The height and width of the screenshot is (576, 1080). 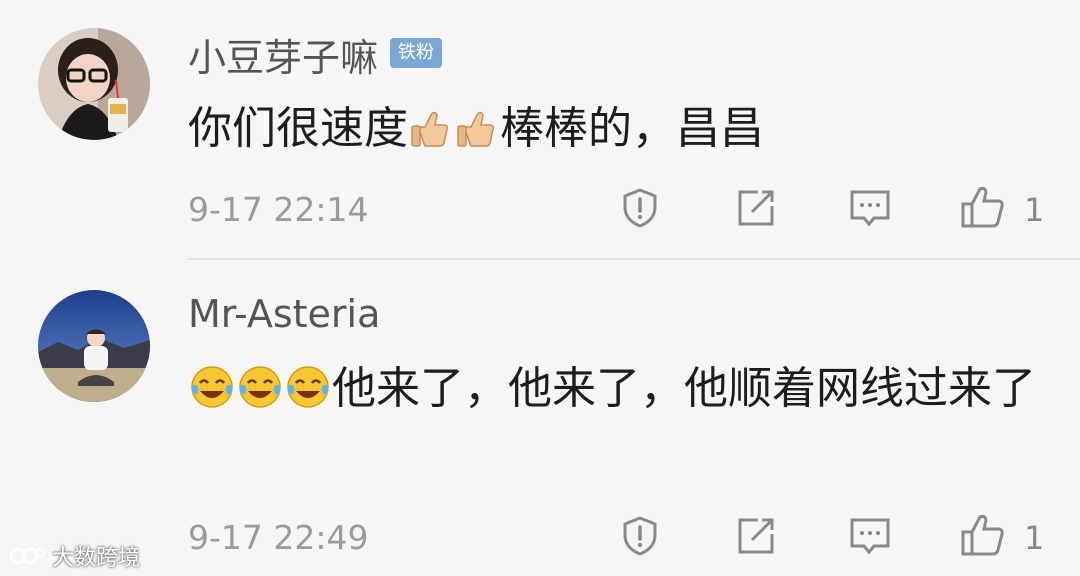 What do you see at coordinates (28, 559) in the screenshot?
I see `watermark-logo-icon` at bounding box center [28, 559].